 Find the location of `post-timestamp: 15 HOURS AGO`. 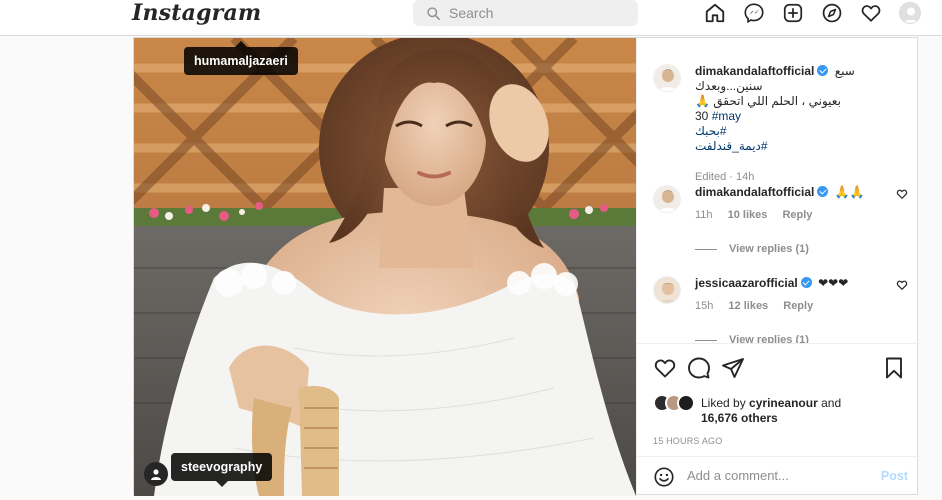

post-timestamp: 15 HOURS AGO is located at coordinates (687, 441).